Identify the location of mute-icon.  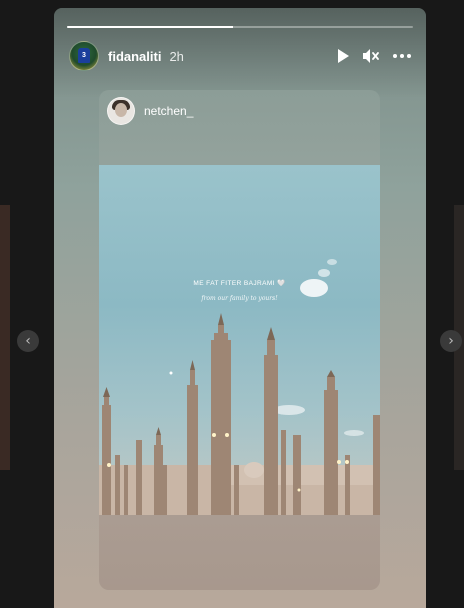
(371, 56).